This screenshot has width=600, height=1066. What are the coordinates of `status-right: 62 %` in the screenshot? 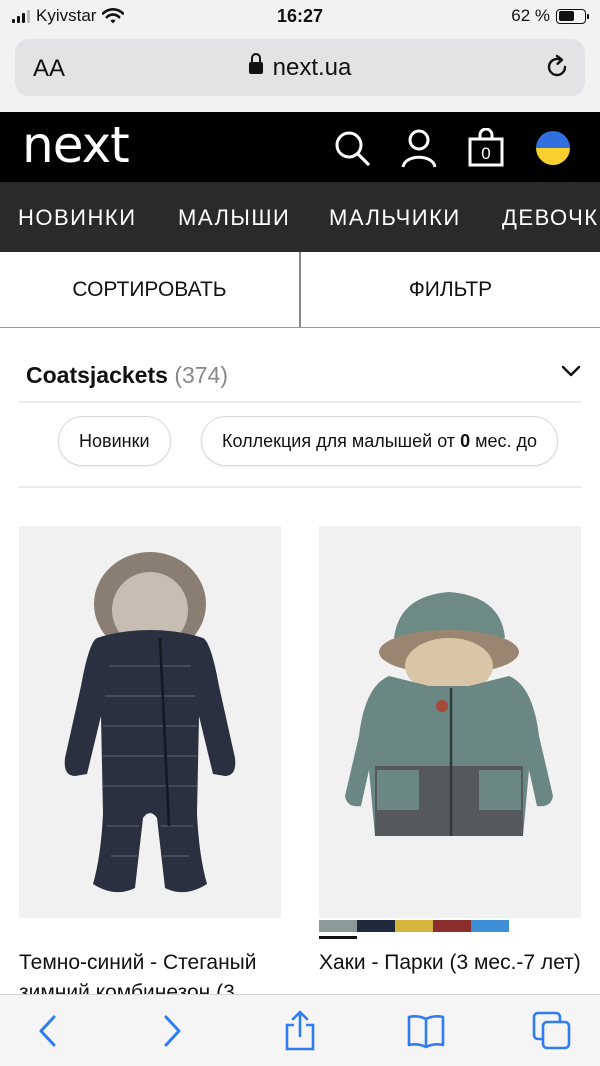 It's located at (550, 16).